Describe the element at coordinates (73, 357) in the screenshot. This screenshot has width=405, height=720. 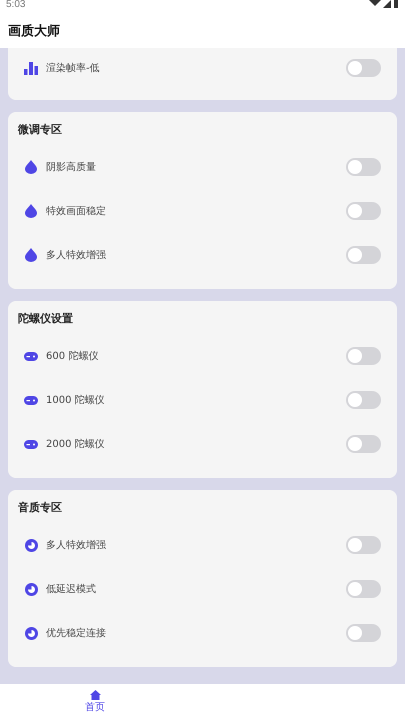
I see `setting-label: 600 陀螺仪` at that location.